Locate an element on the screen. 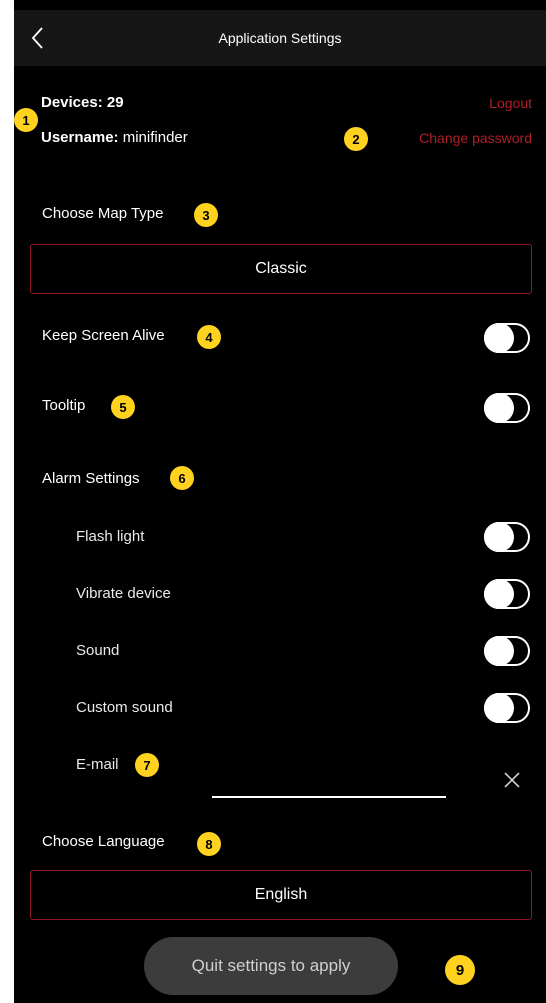 The height and width of the screenshot is (1003, 546). devices-info: Devices: 29 is located at coordinates (82, 102).